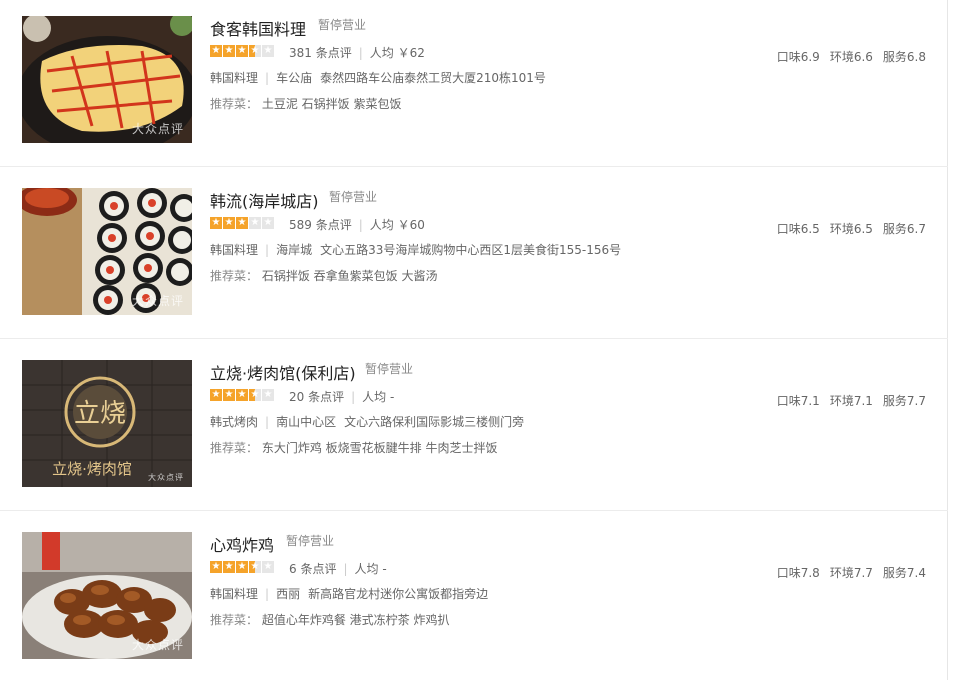 This screenshot has width=955, height=680. I want to click on recommended-dishes: 推荐菜： 东大门炸鸡 板烧雪花板腱牛排 牛肉芝士拌饭, so click(353, 447).